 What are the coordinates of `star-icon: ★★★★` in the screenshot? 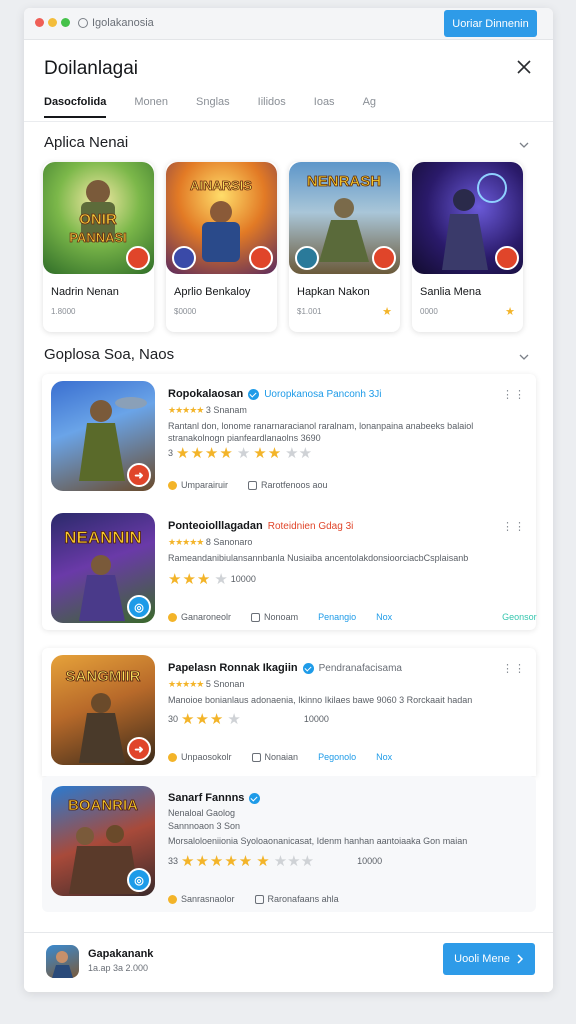 It's located at (205, 453).